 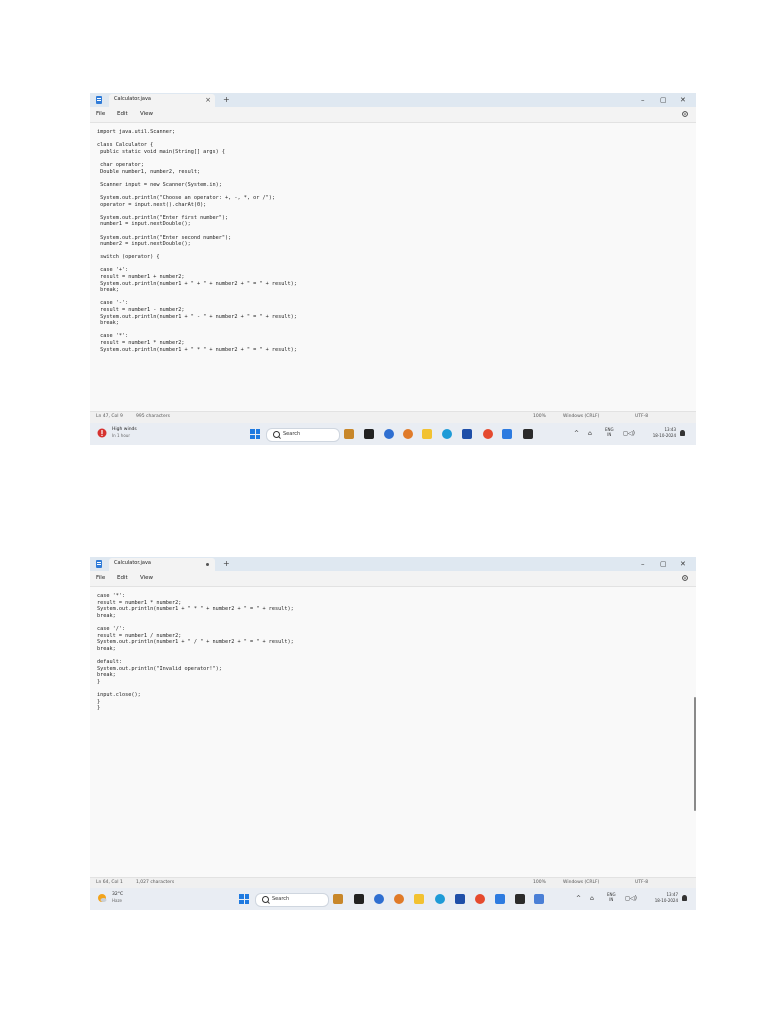 What do you see at coordinates (109, 882) in the screenshot?
I see `cursor-position: Ln 64, Col 1` at bounding box center [109, 882].